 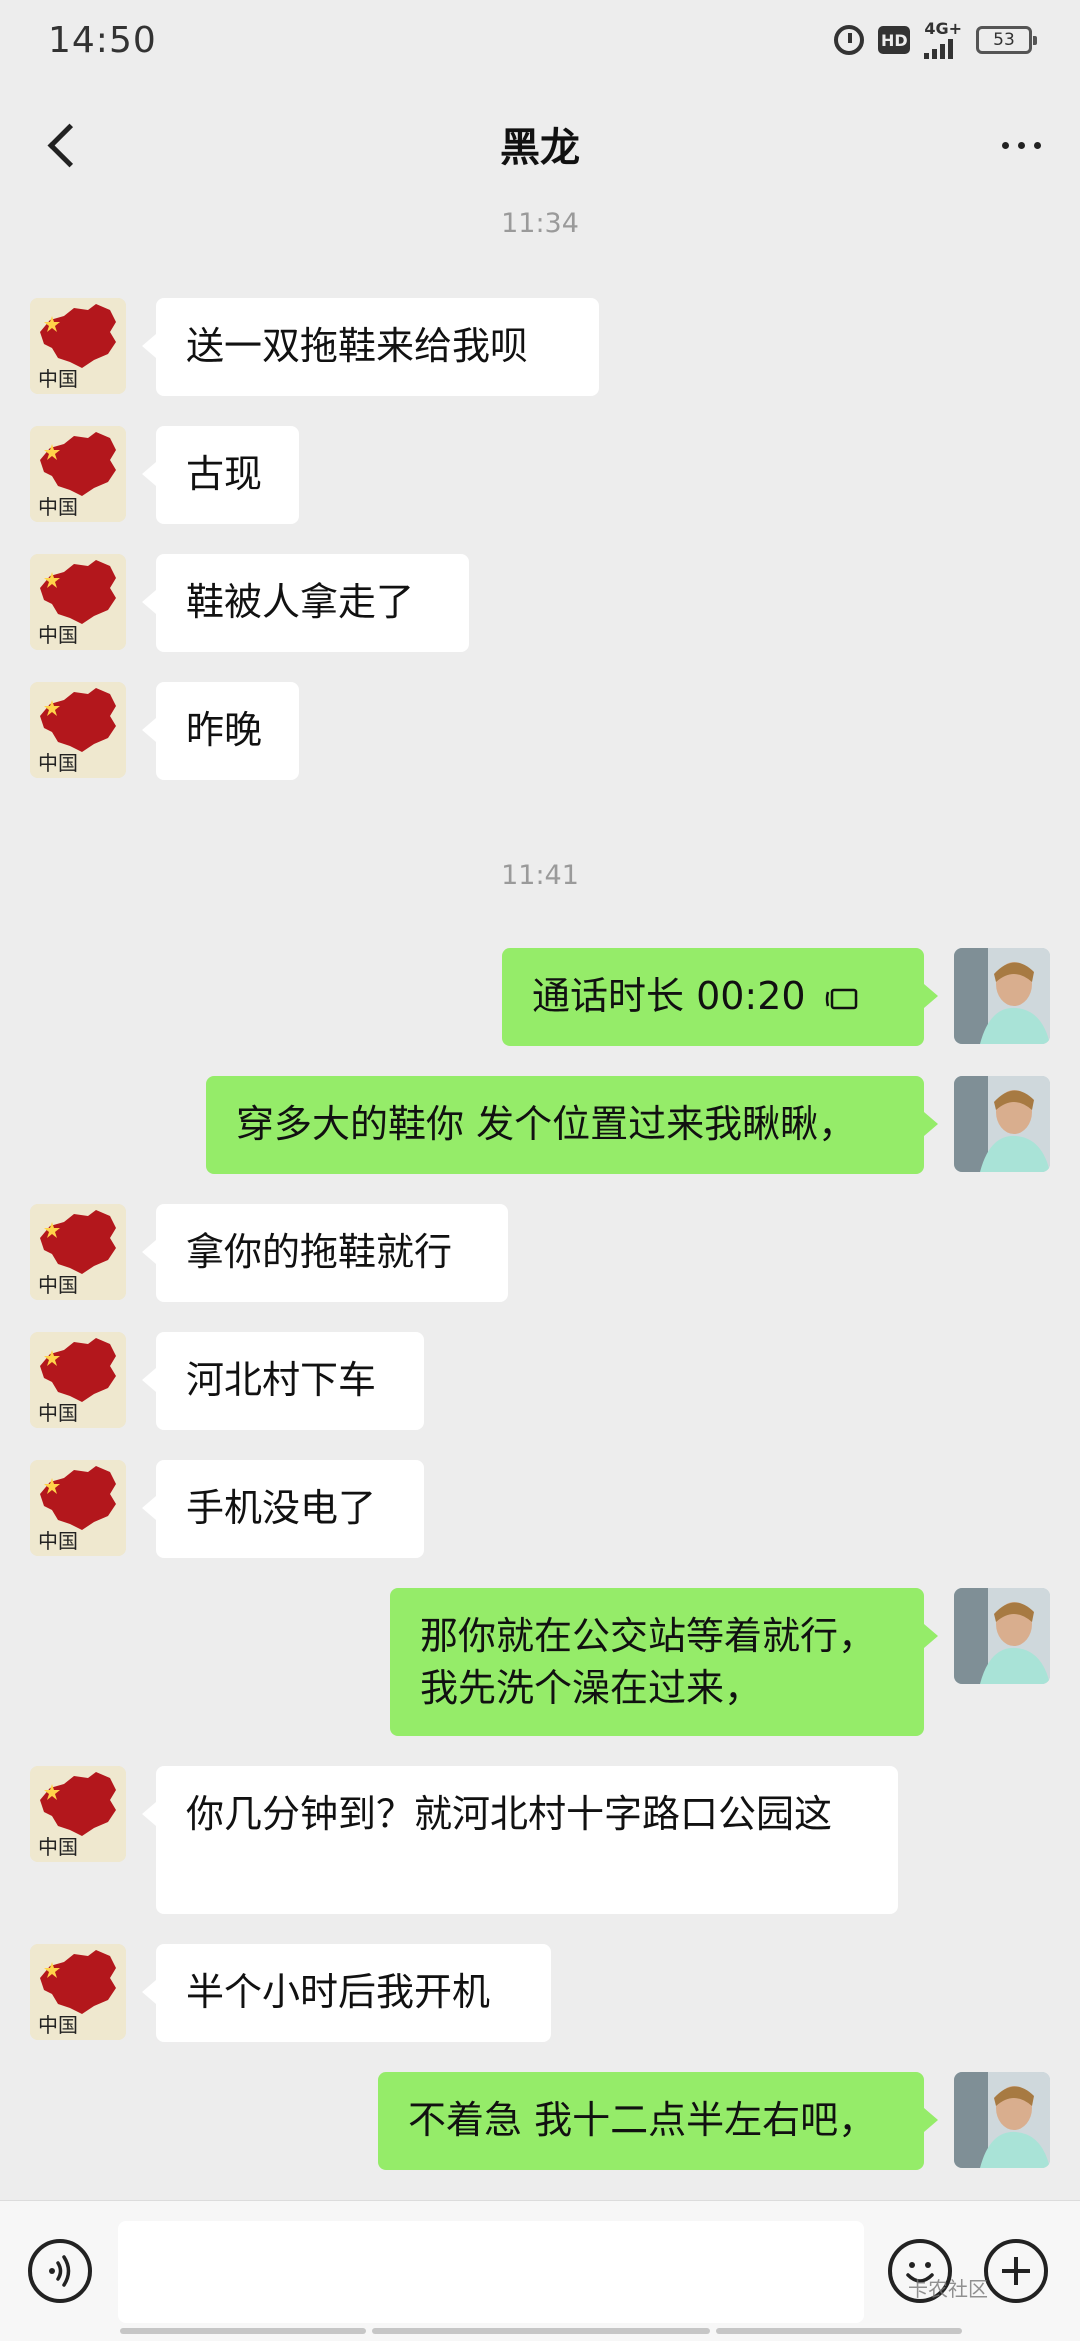 What do you see at coordinates (849, 40) in the screenshot?
I see `alarm-icon` at bounding box center [849, 40].